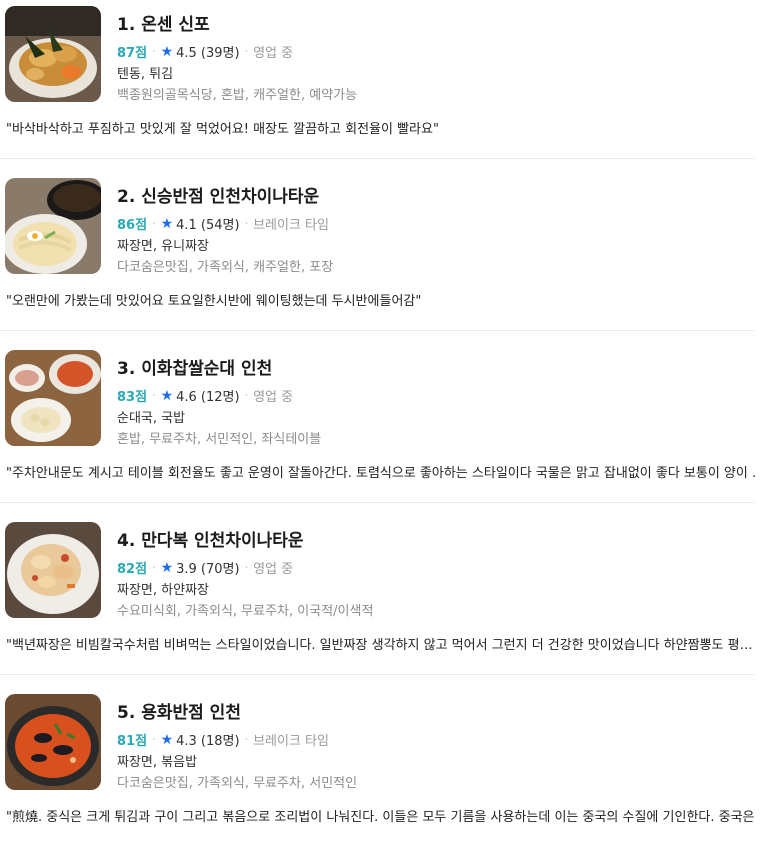 The width and height of the screenshot is (766, 860). Describe the element at coordinates (208, 225) in the screenshot. I see `rating-value: 4.1 (54명)` at that location.